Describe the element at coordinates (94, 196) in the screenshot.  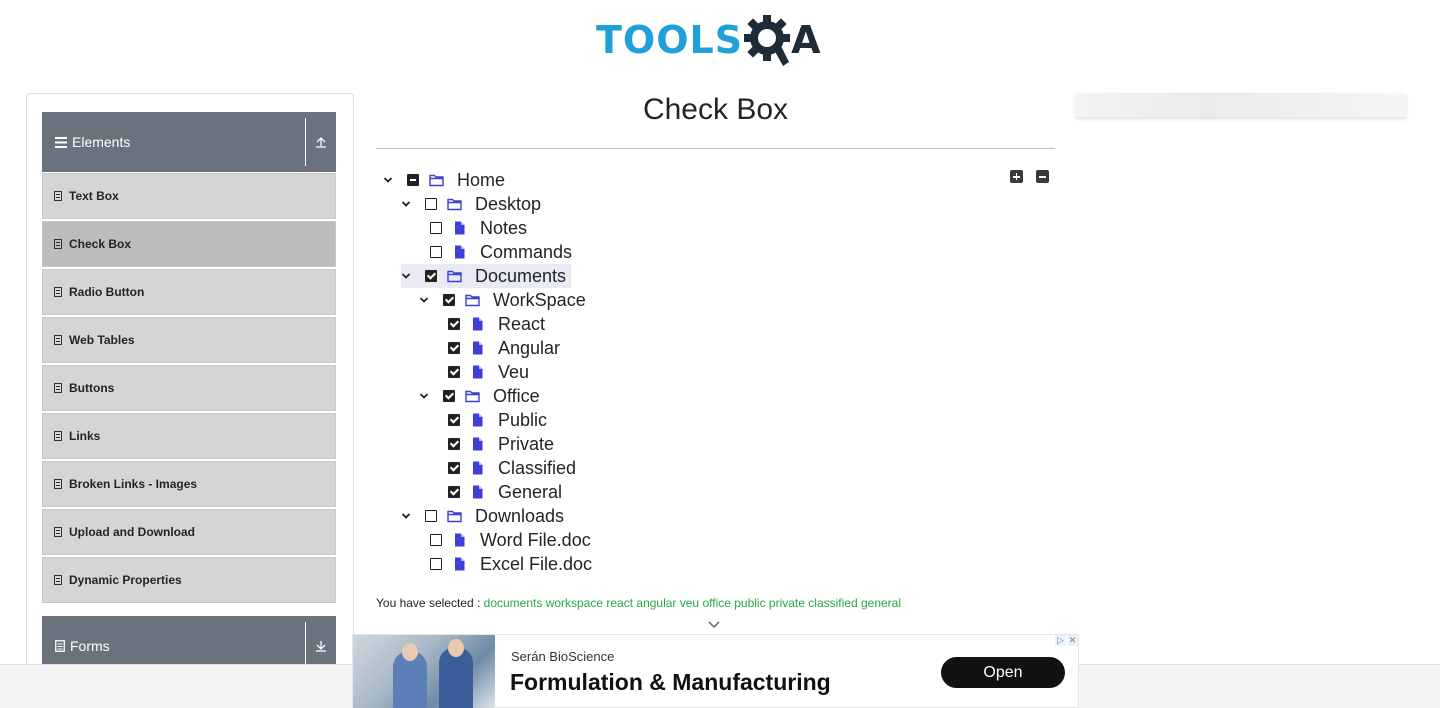
I see `menu-item-label: Text Box` at that location.